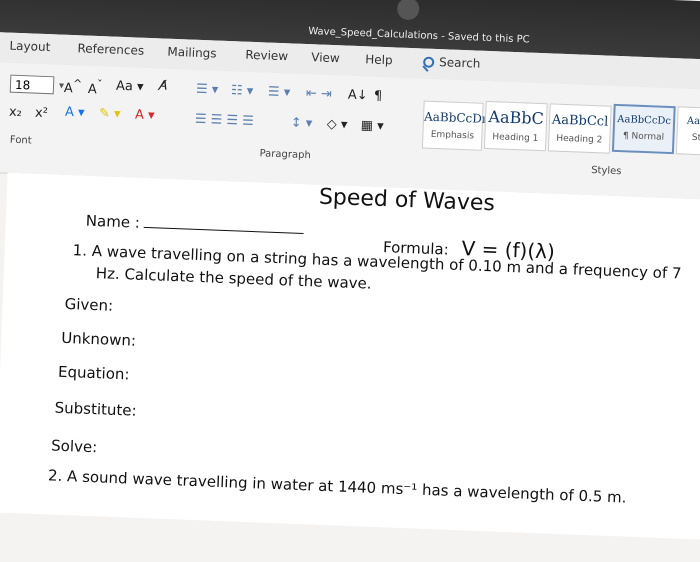 This screenshot has width=700, height=562. I want to click on name-label: Name :, so click(195, 225).